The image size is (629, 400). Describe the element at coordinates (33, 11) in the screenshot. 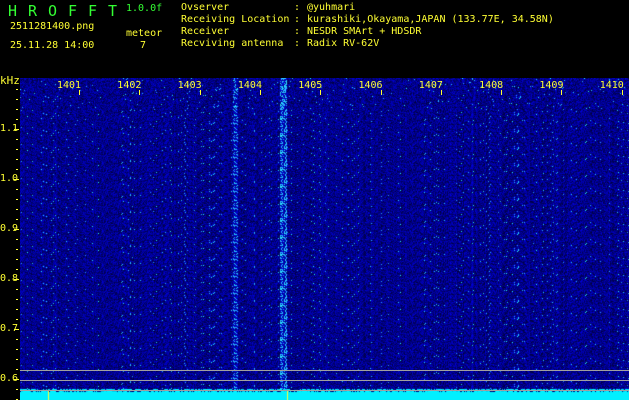

I see `title-letter: R` at that location.